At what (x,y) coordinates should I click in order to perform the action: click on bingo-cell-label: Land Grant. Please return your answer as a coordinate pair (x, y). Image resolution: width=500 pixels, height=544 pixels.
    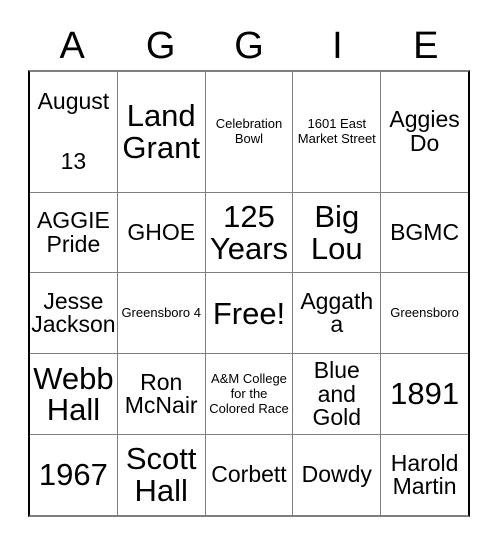
    Looking at the image, I should click on (161, 131).